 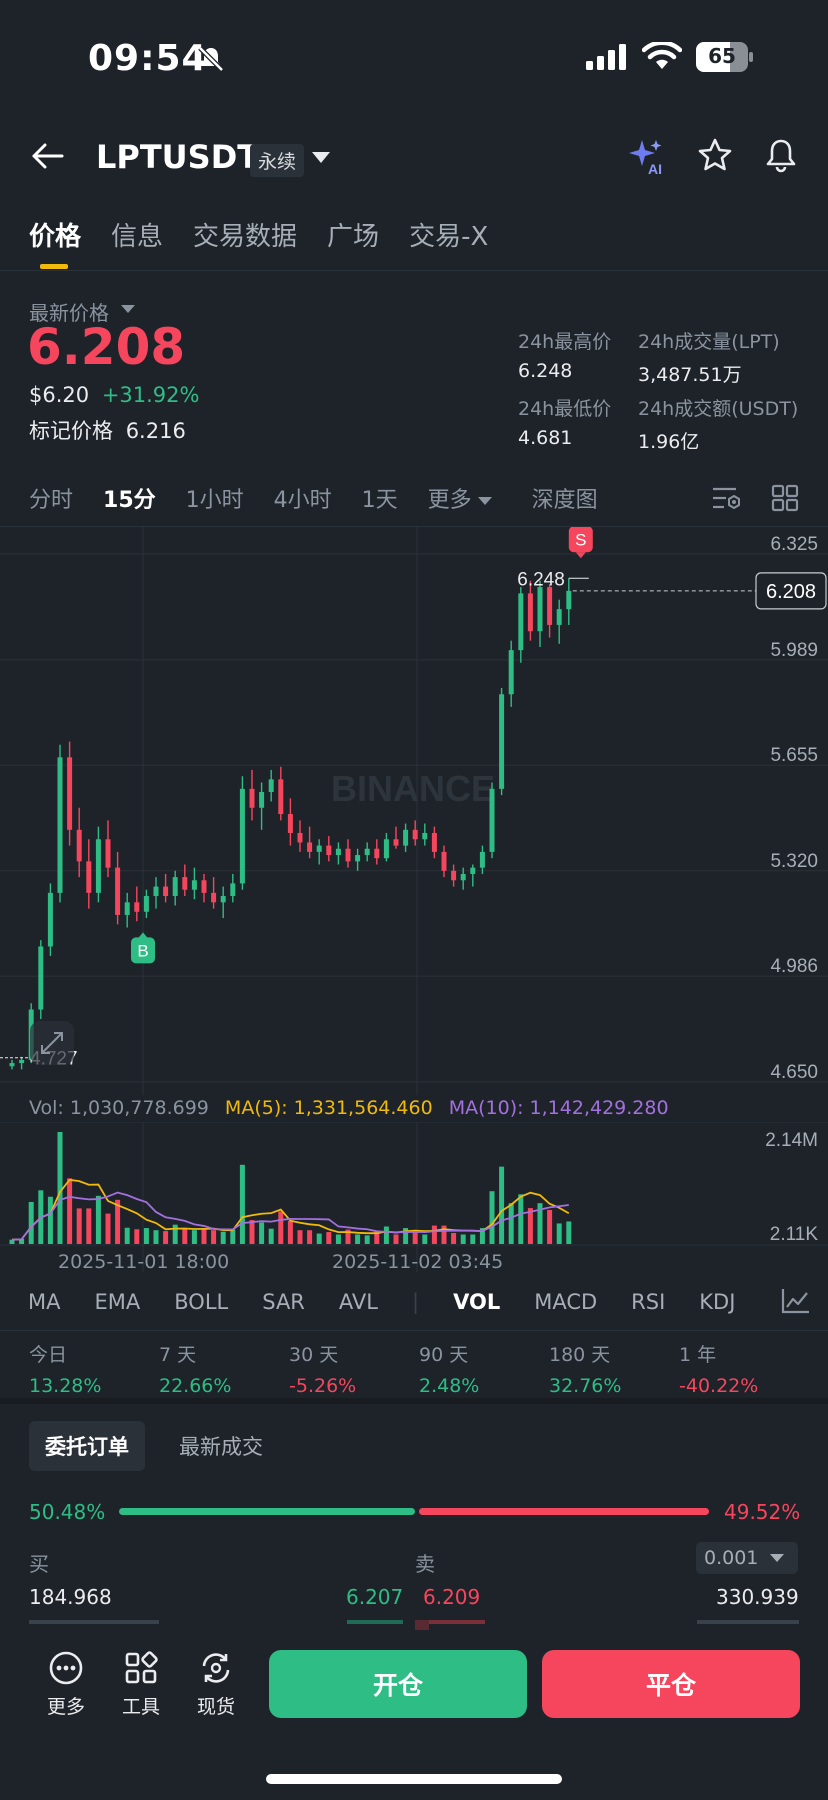 What do you see at coordinates (398, 1684) in the screenshot?
I see `open-position-button: 开仓` at bounding box center [398, 1684].